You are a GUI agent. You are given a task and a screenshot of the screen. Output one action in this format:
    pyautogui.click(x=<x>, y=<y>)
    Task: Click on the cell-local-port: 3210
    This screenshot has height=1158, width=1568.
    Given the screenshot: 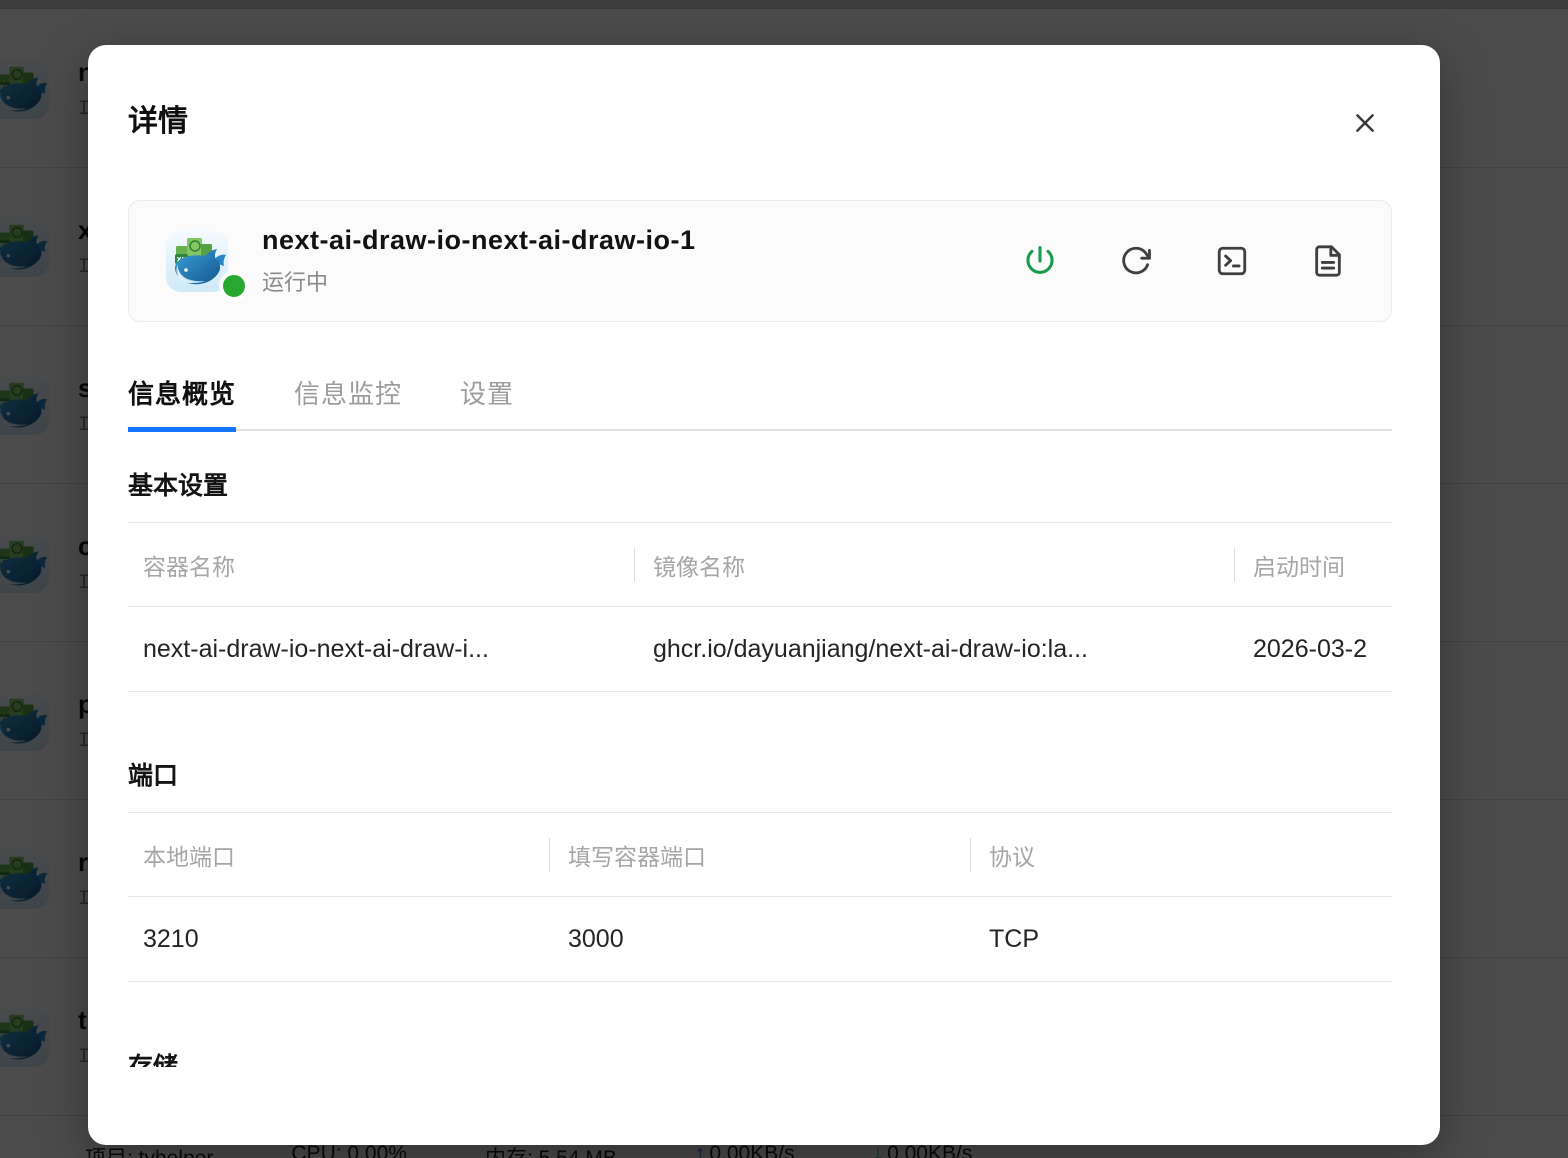 What is the action you would take?
    pyautogui.click(x=171, y=938)
    